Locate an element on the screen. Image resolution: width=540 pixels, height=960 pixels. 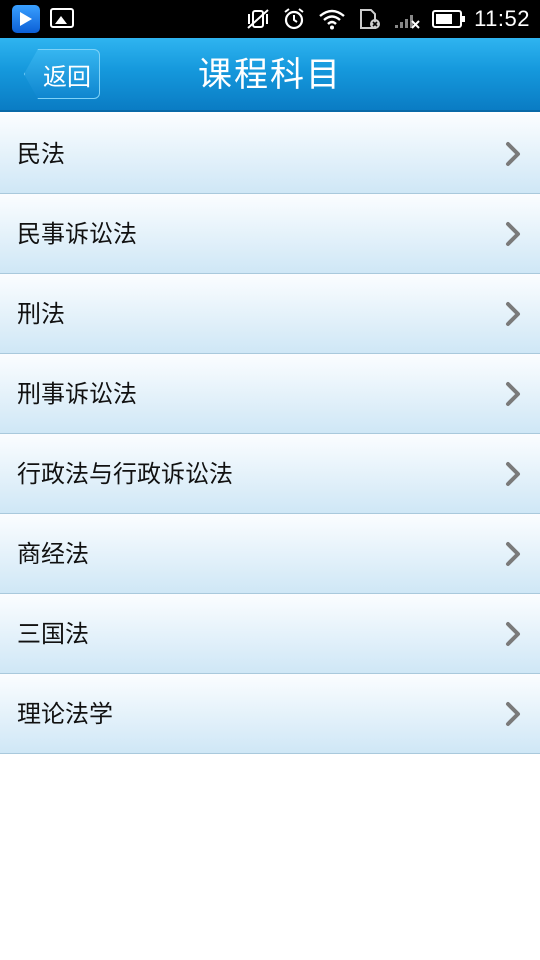
list-item-label: 理论法学 is located at coordinates (65, 714).